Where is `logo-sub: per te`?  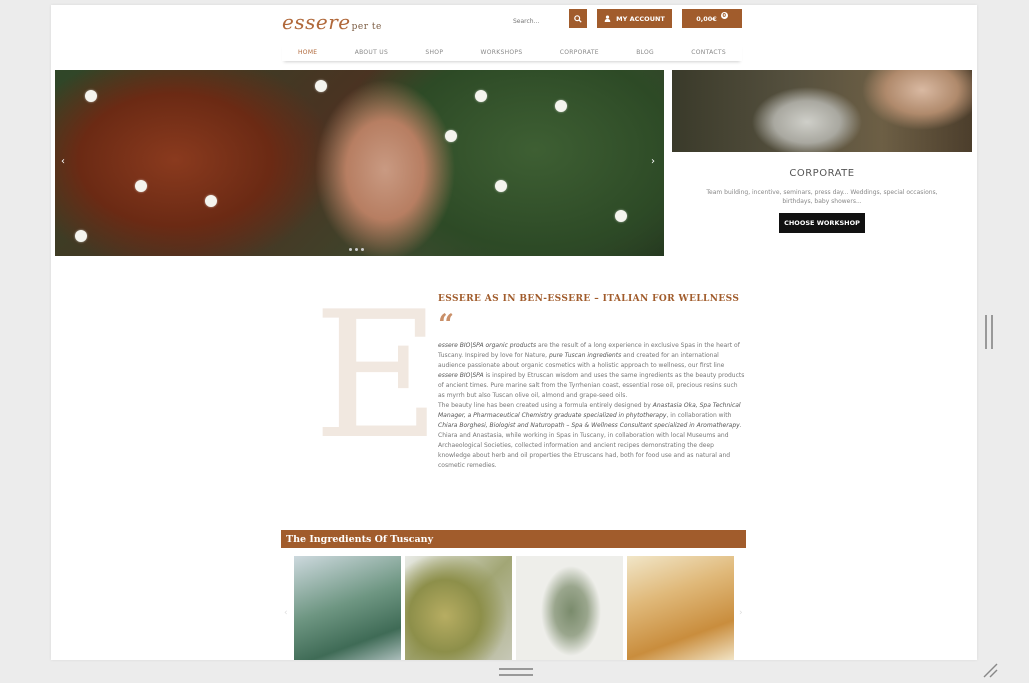 logo-sub: per te is located at coordinates (366, 27).